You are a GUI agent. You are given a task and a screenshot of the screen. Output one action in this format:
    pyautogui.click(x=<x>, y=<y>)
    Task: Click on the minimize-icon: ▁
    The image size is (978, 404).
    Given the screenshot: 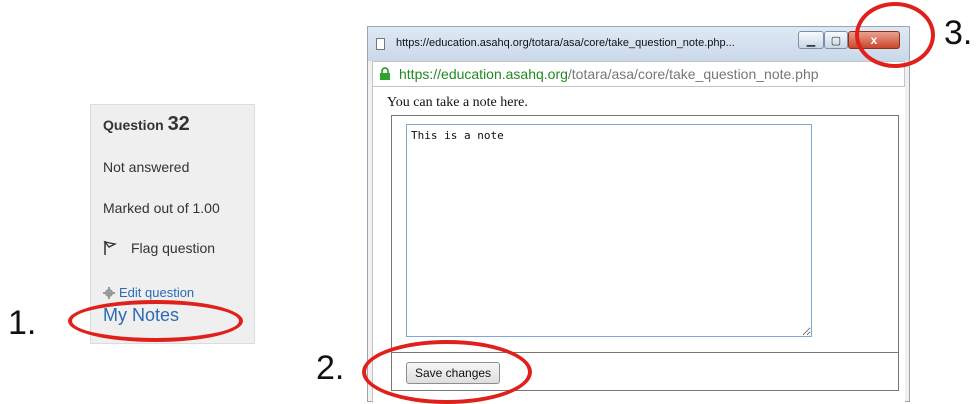 What is the action you would take?
    pyautogui.click(x=811, y=40)
    